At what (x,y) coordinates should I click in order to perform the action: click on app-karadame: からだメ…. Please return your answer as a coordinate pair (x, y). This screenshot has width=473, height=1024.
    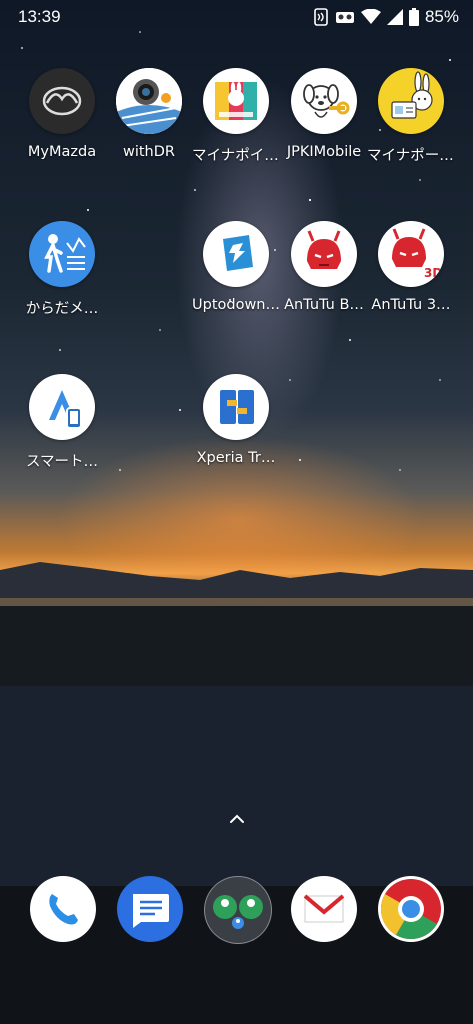
    Looking at the image, I should click on (62, 269).